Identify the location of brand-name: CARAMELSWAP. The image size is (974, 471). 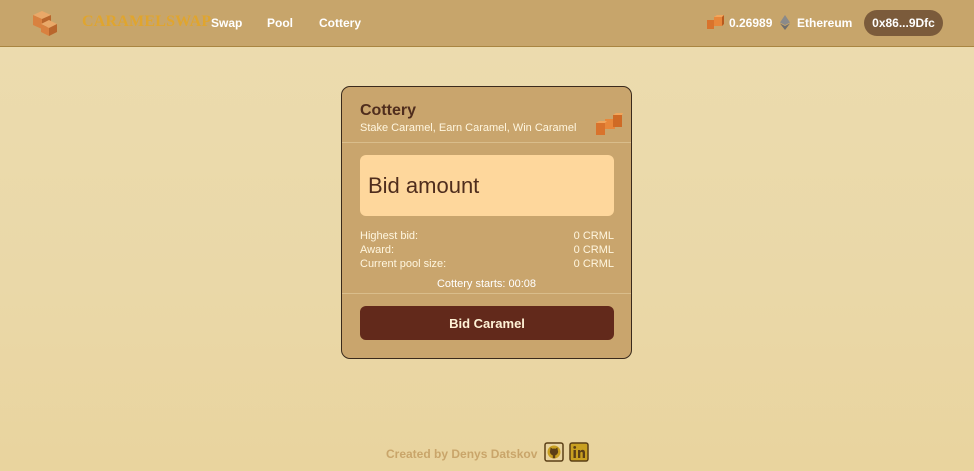
(146, 22).